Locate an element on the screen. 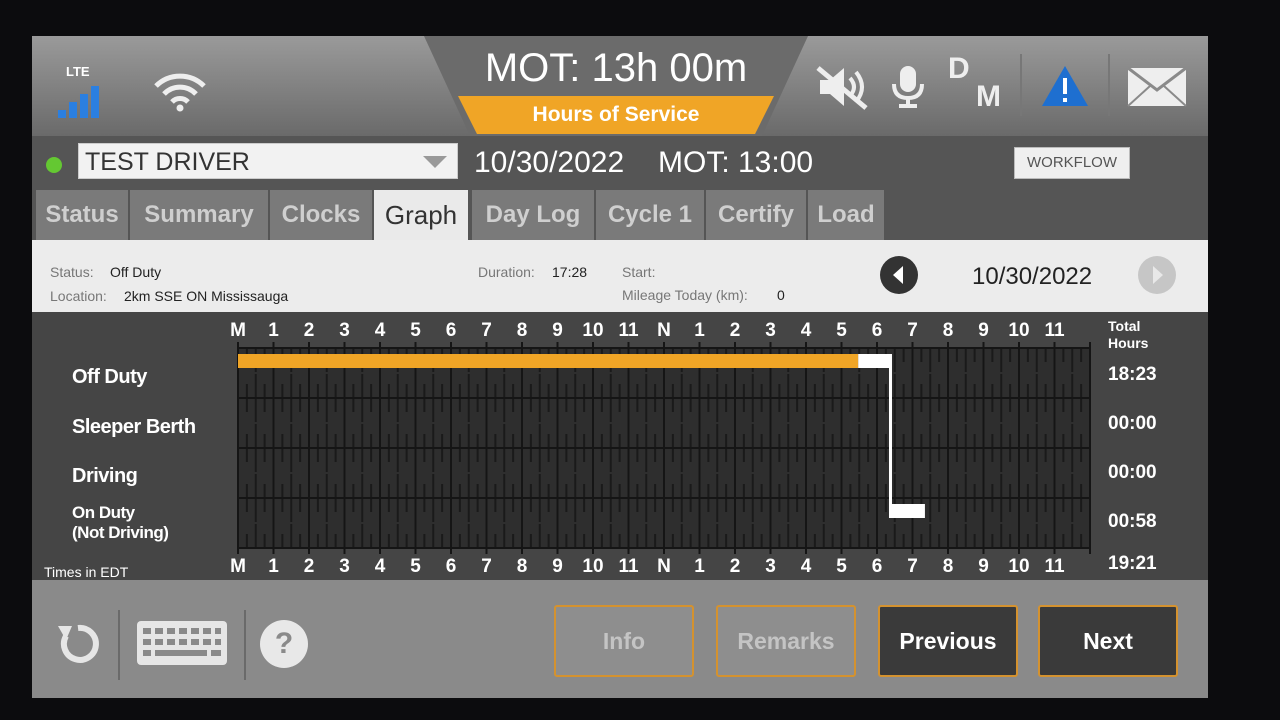 The height and width of the screenshot is (720, 1280). tab-certify: Certify is located at coordinates (757, 215).